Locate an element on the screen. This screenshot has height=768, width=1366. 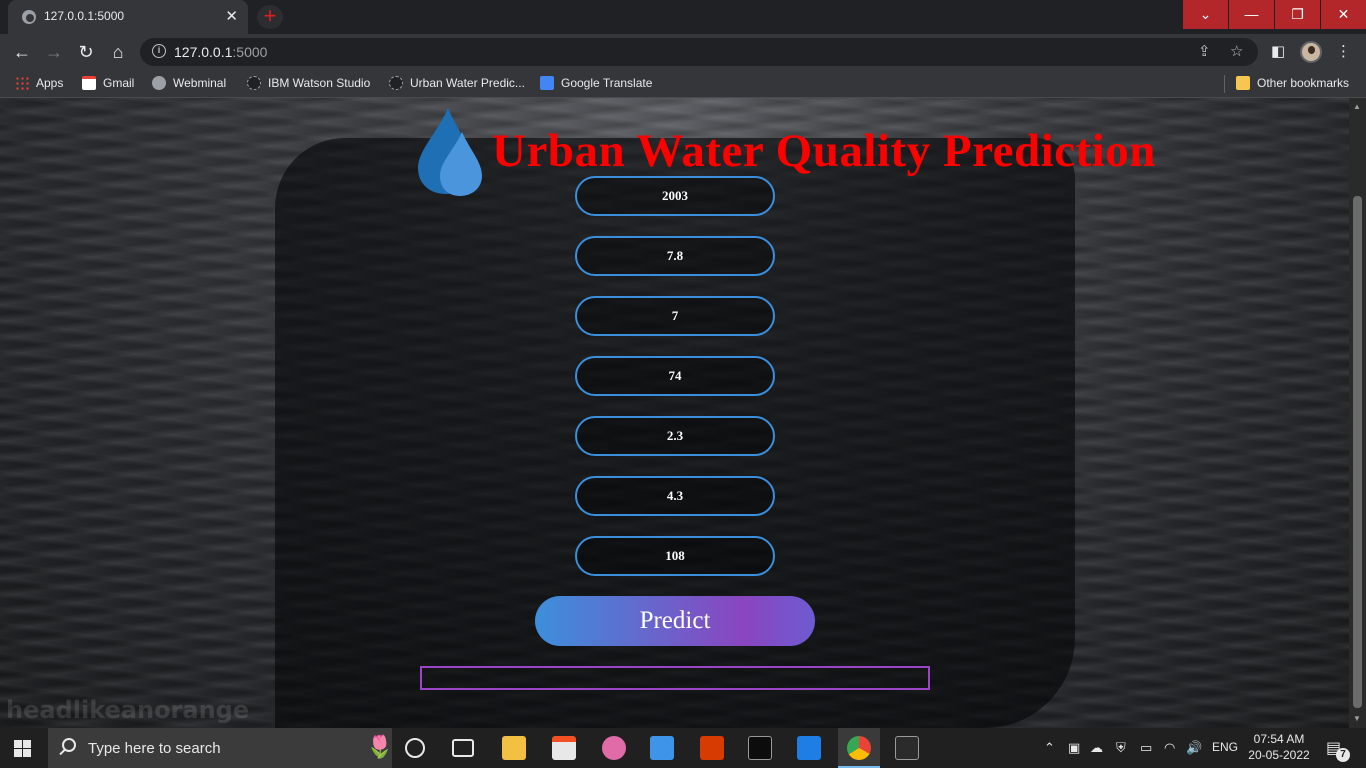
side-panel-icon: ◧ is located at coordinates (1278, 51).